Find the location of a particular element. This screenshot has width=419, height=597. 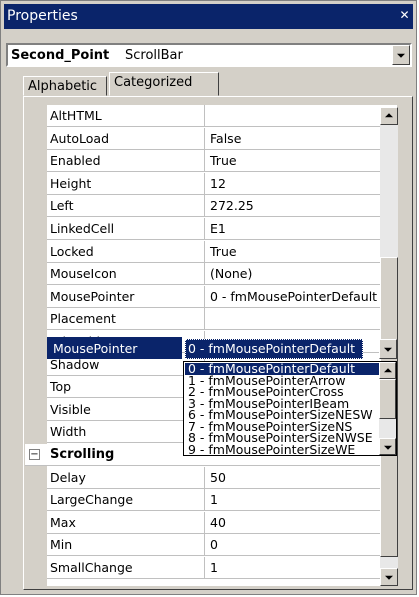

property-row: Max 40 is located at coordinates (222, 522).